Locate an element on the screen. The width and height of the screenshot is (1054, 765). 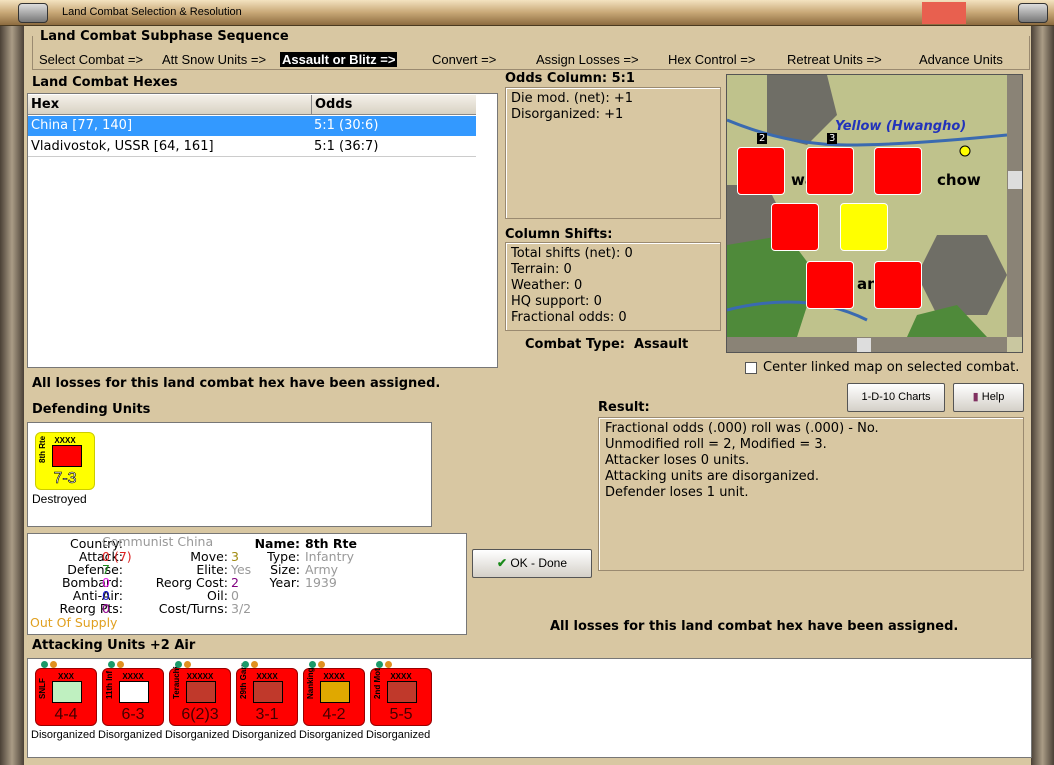
unit-status: Destroyed is located at coordinates (59, 499).